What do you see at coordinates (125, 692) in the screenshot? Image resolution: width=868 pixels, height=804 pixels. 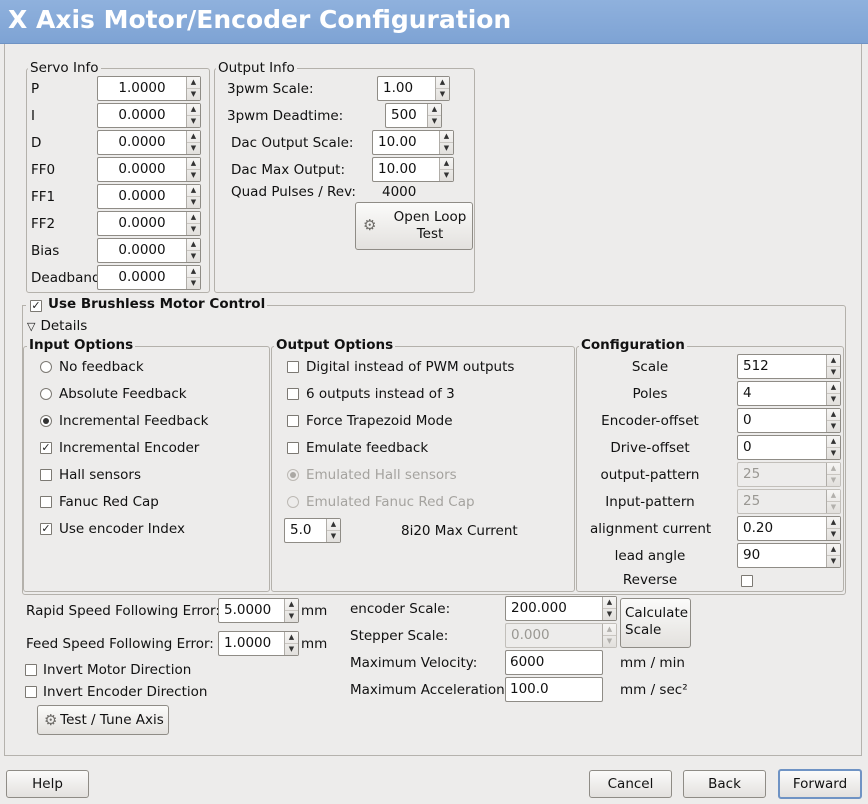 I see `invert-encoder-label: Invert Encoder Direction` at bounding box center [125, 692].